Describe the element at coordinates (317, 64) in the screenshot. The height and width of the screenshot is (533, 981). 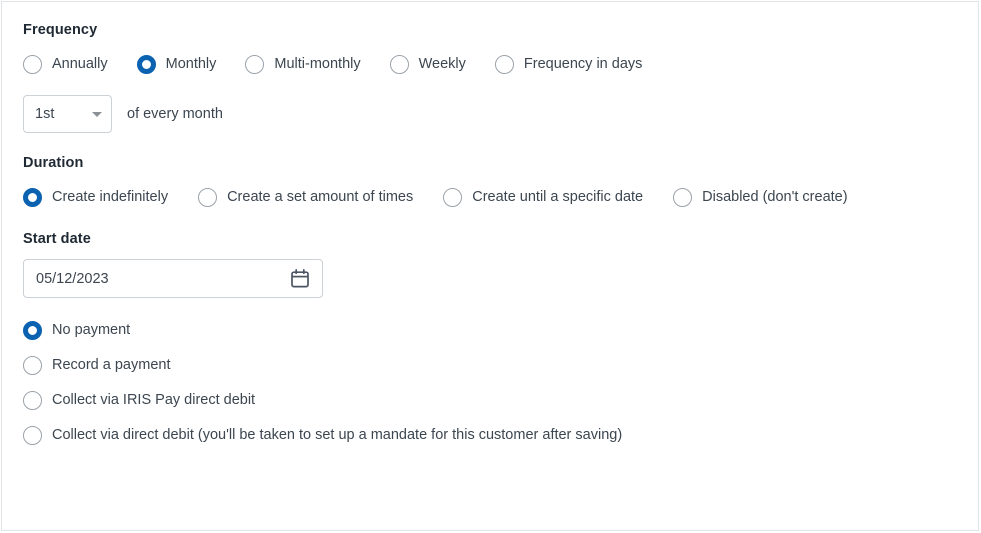
I see `frequency-option-label: Multi-monthly` at that location.